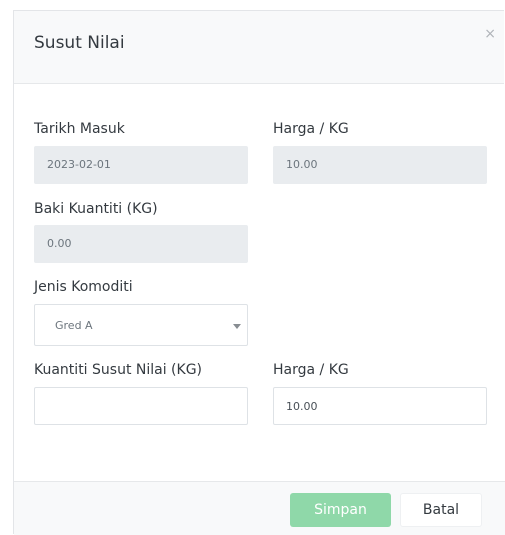  Describe the element at coordinates (118, 370) in the screenshot. I see `kuantiti-susut-label: Kuantiti Susut Nilai (KG)` at that location.